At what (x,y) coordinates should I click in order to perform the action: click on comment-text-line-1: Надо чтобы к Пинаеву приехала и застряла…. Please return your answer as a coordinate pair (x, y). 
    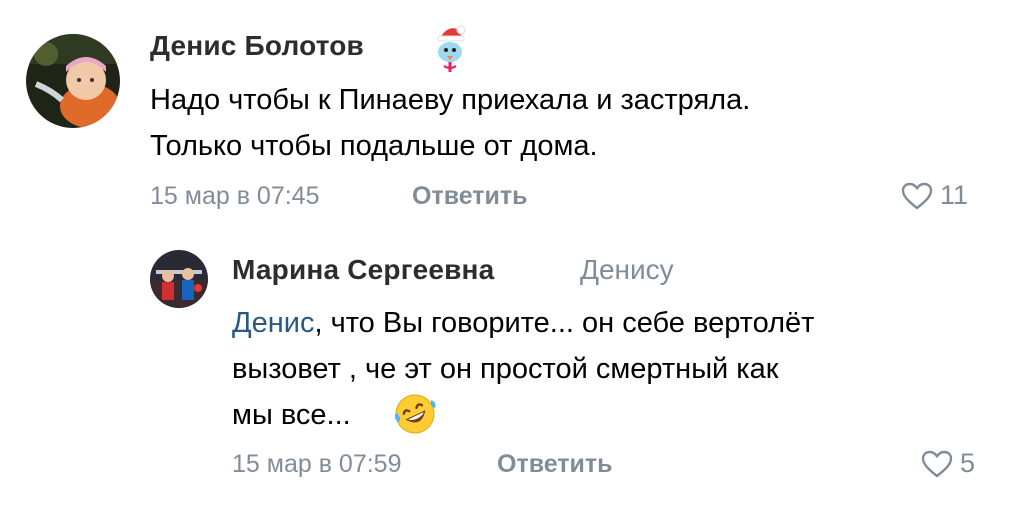
    Looking at the image, I should click on (450, 100).